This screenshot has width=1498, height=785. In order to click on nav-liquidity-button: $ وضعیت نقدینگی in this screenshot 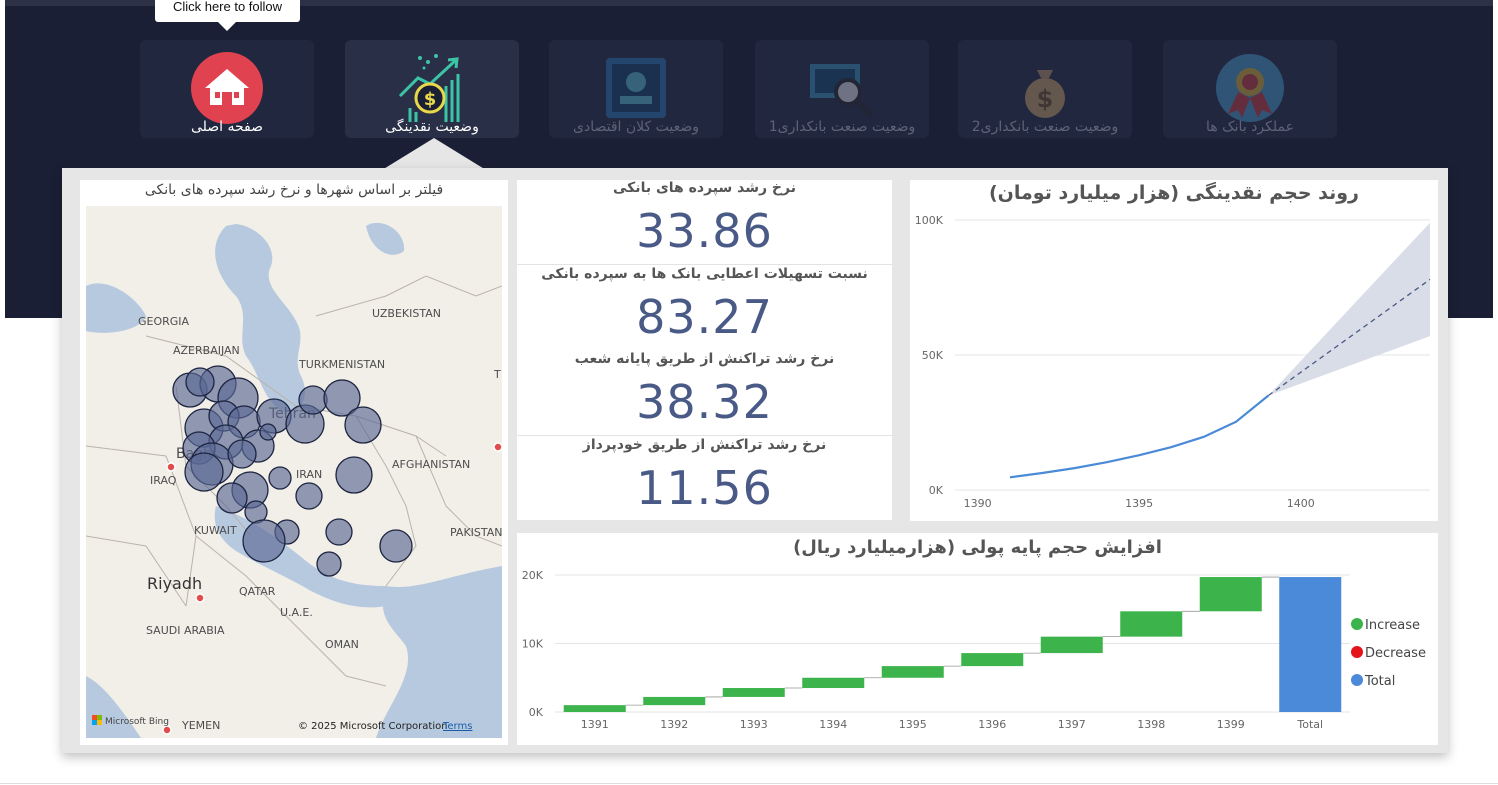, I will do `click(432, 89)`.